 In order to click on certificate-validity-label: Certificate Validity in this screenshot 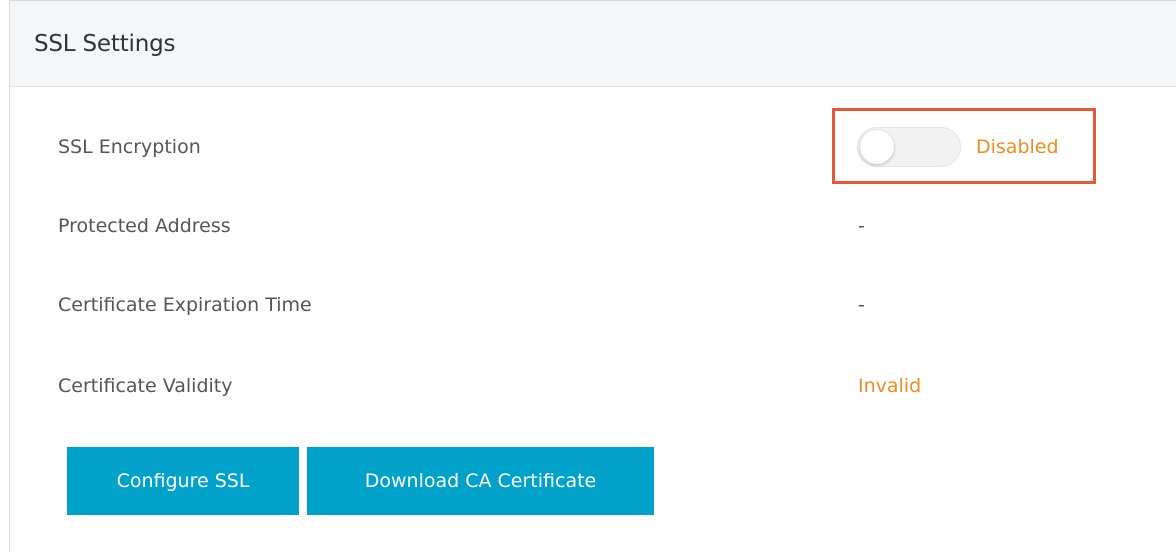, I will do `click(145, 386)`.